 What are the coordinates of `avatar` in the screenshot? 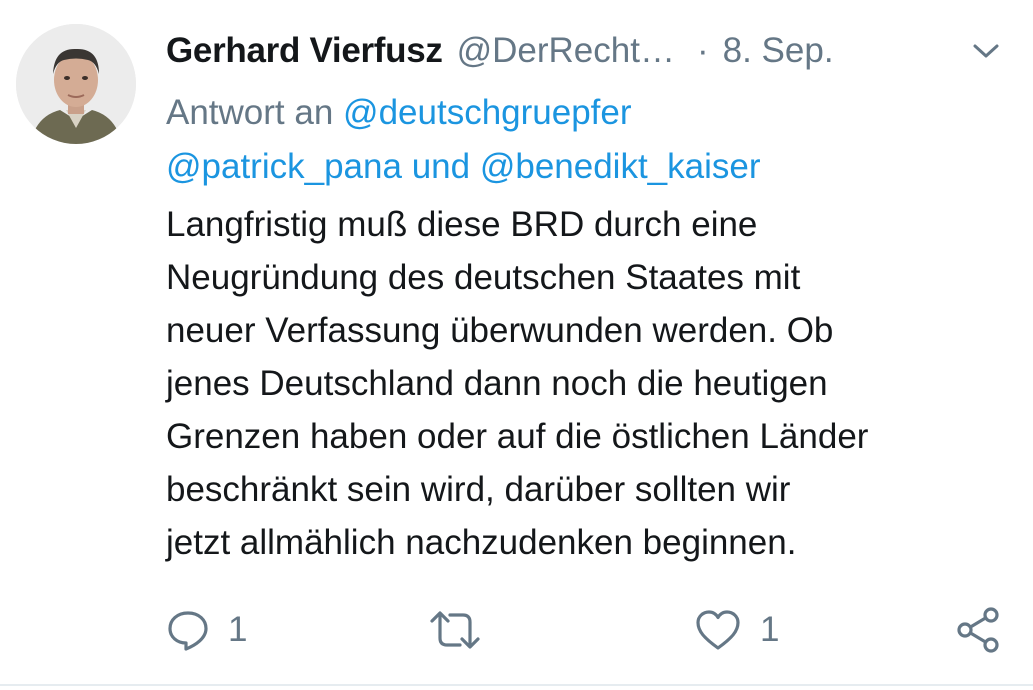 It's located at (76, 84).